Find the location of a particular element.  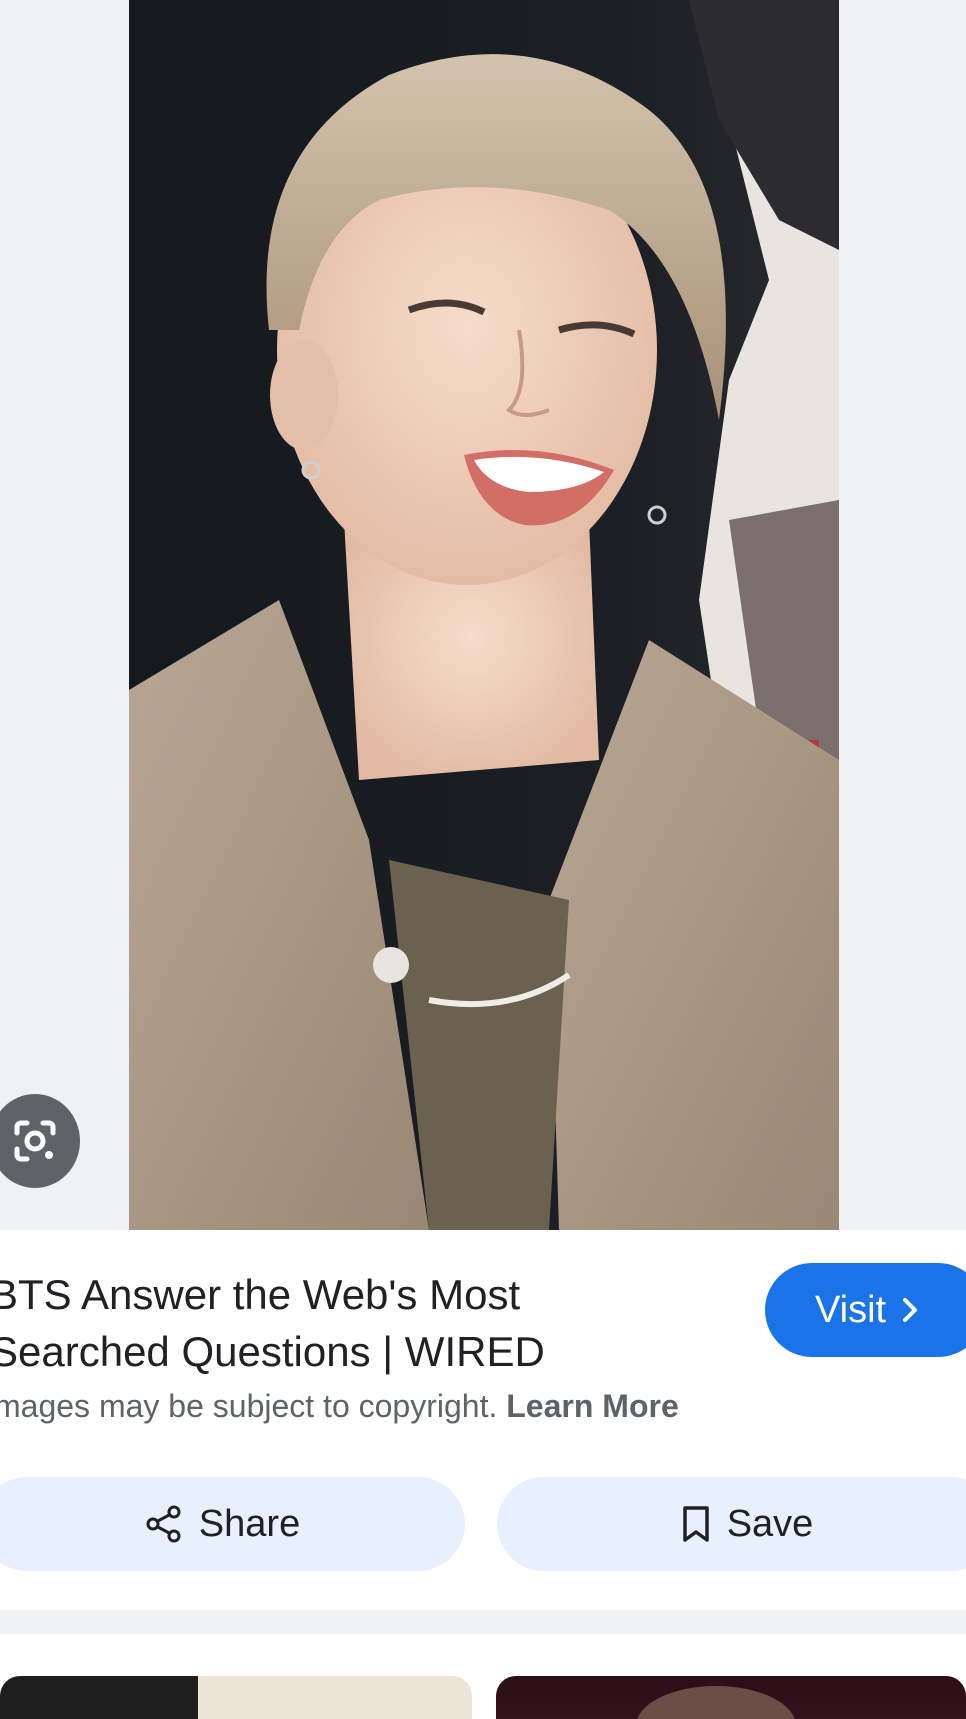

visit-label: Visit is located at coordinates (851, 1309).